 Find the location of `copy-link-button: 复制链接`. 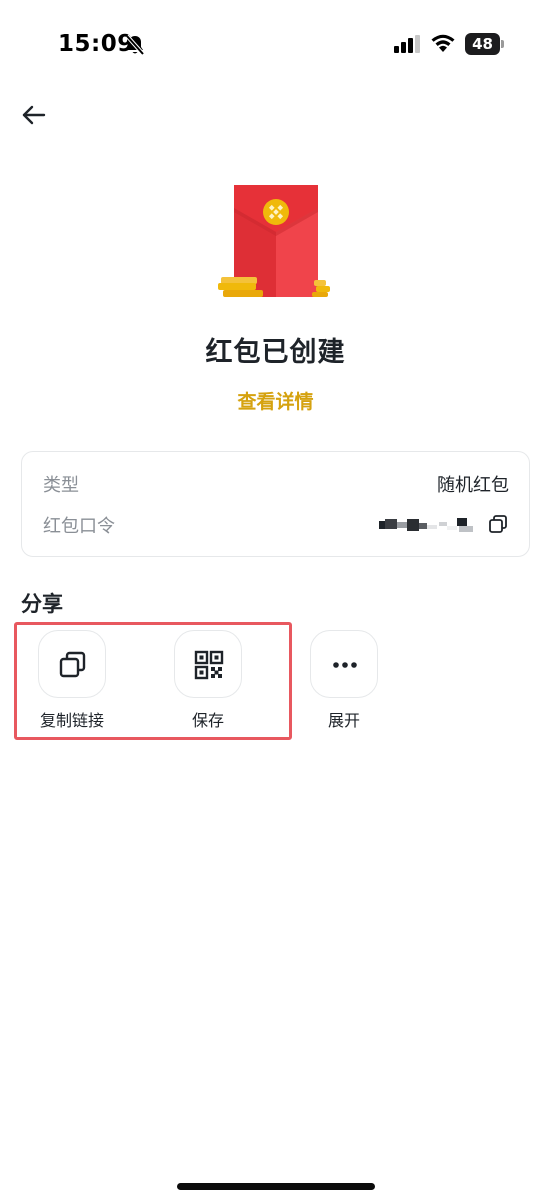

copy-link-button: 复制链接 is located at coordinates (72, 680).